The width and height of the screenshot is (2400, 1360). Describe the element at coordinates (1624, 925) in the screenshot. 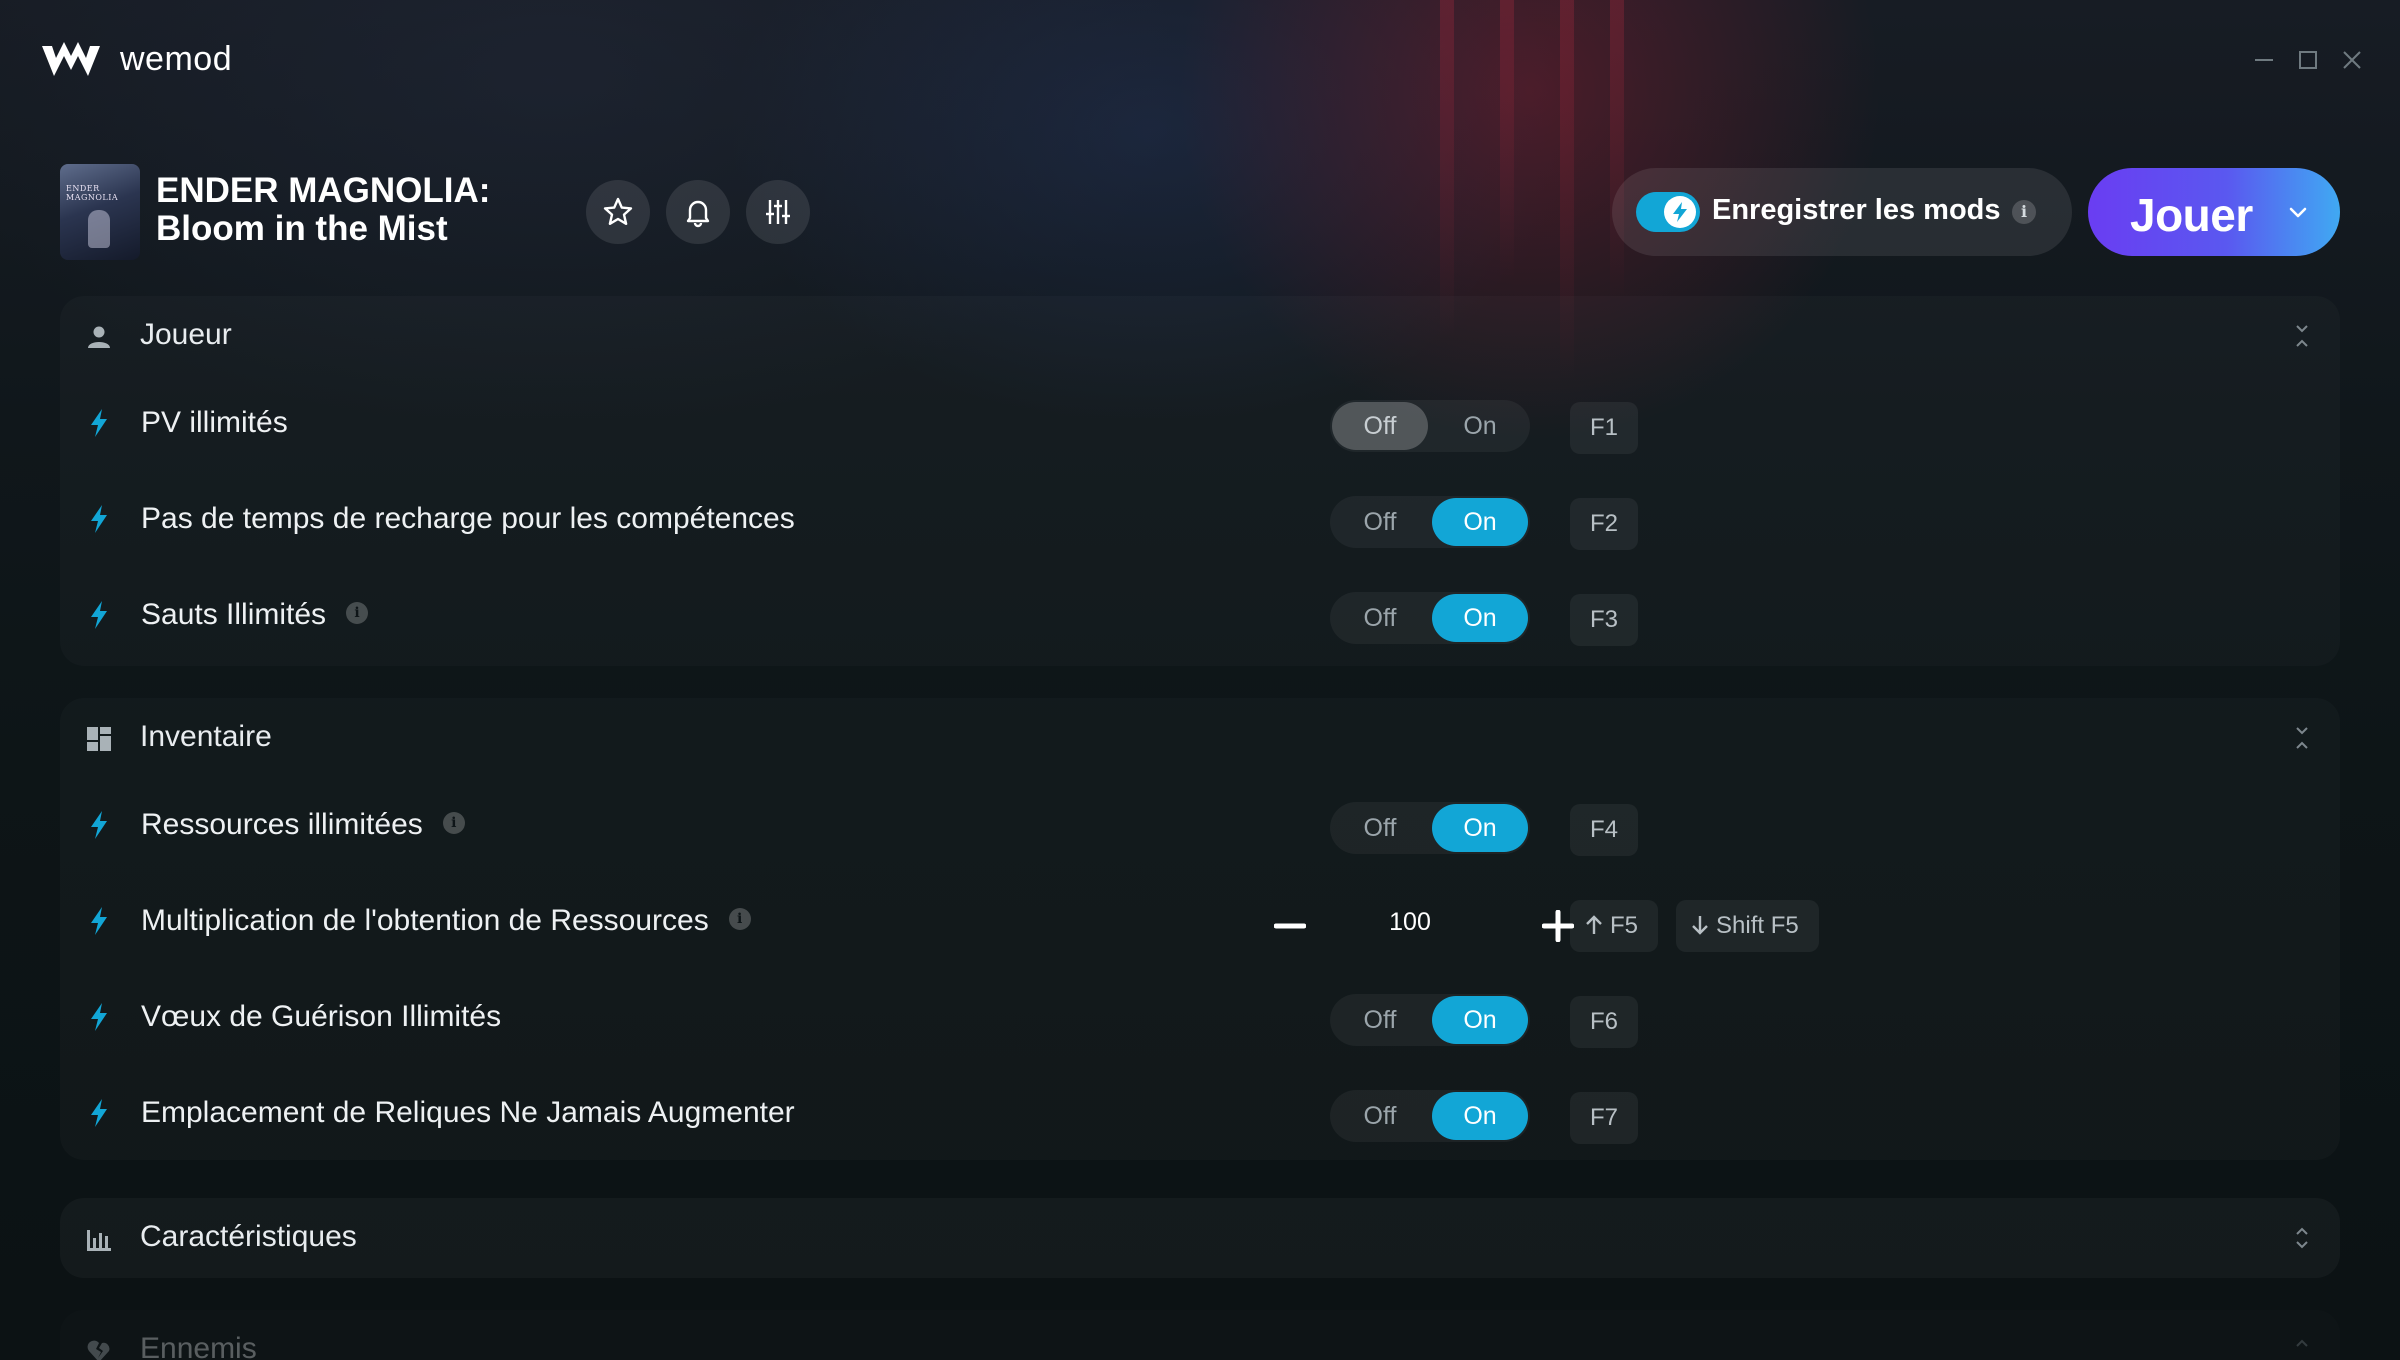

I see `hotkey-text: F5` at that location.